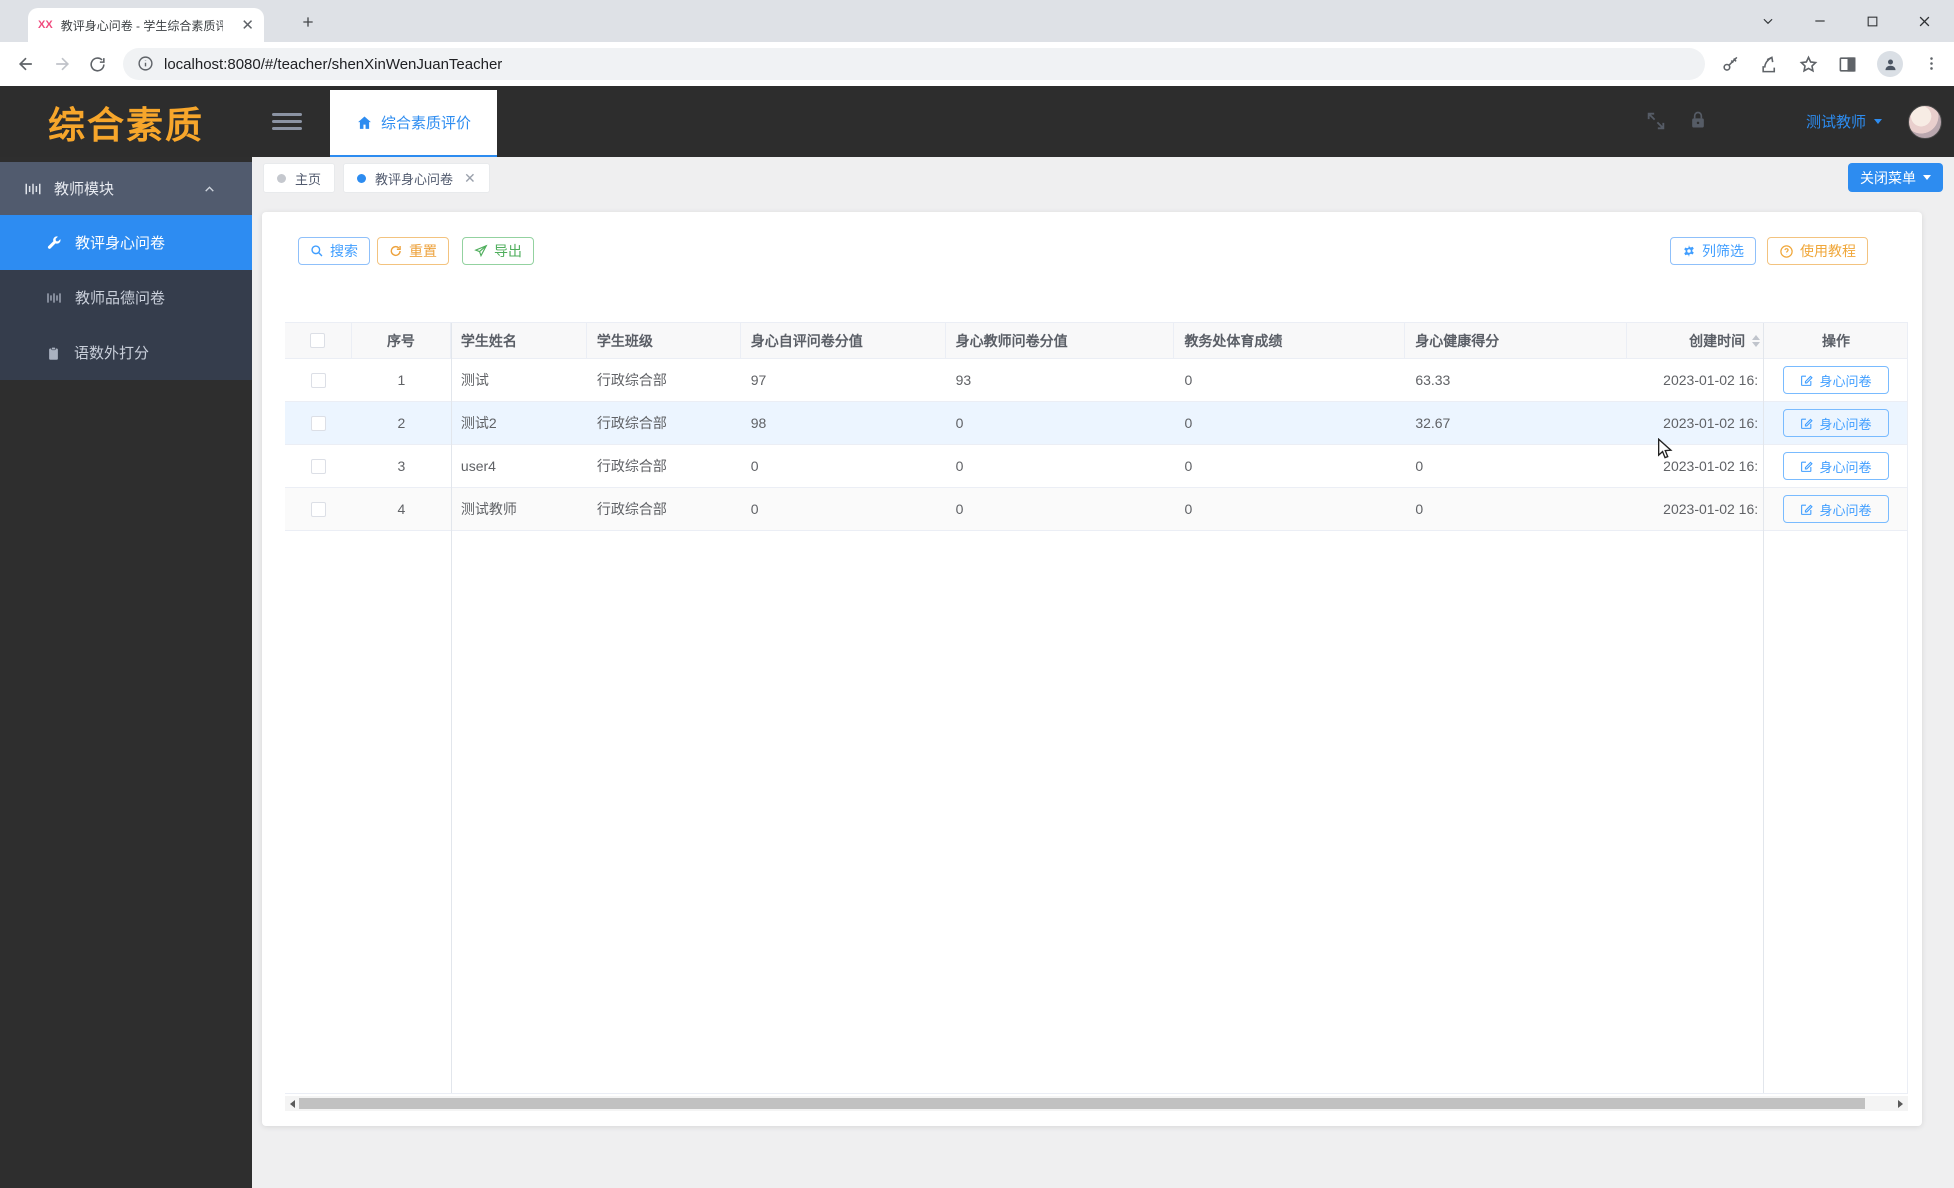 The height and width of the screenshot is (1188, 1954). I want to click on search-button: 搜索, so click(334, 251).